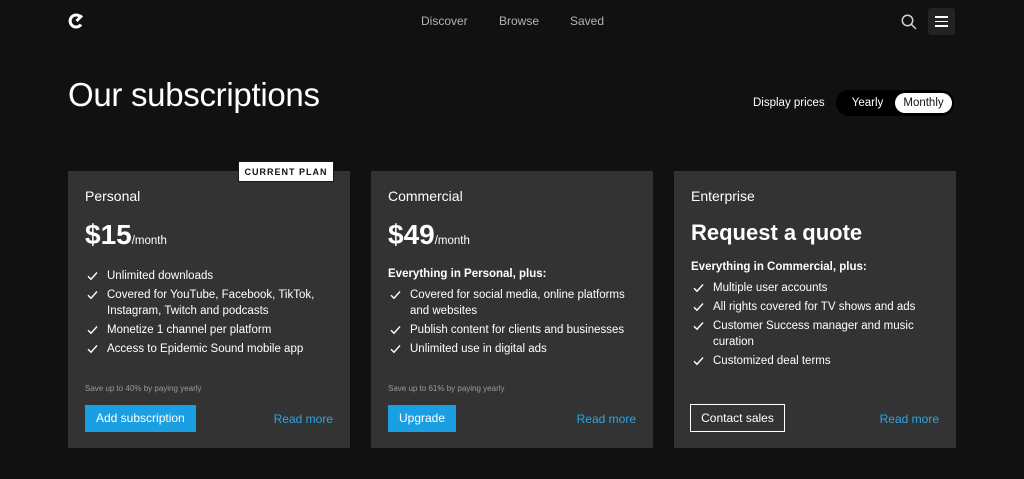 This screenshot has height=479, width=1024. What do you see at coordinates (867, 103) in the screenshot?
I see `toggle-yearly: Yearly` at bounding box center [867, 103].